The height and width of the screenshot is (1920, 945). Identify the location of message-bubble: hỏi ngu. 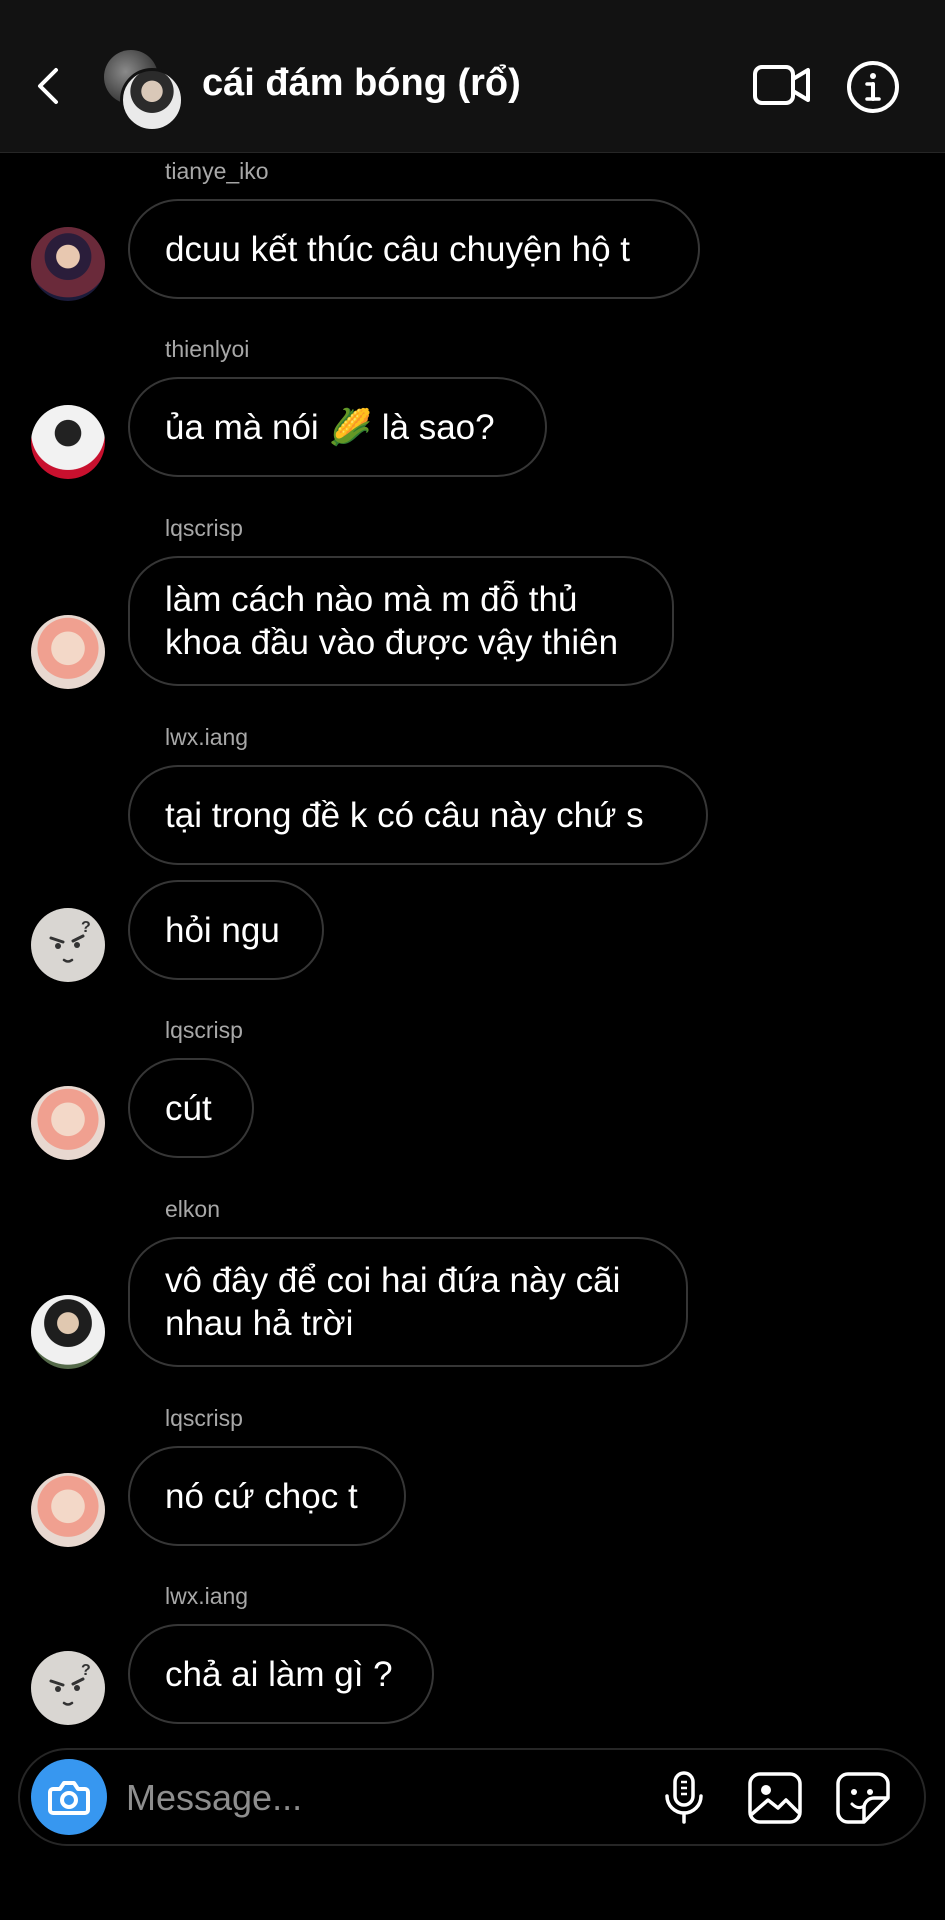
(226, 930).